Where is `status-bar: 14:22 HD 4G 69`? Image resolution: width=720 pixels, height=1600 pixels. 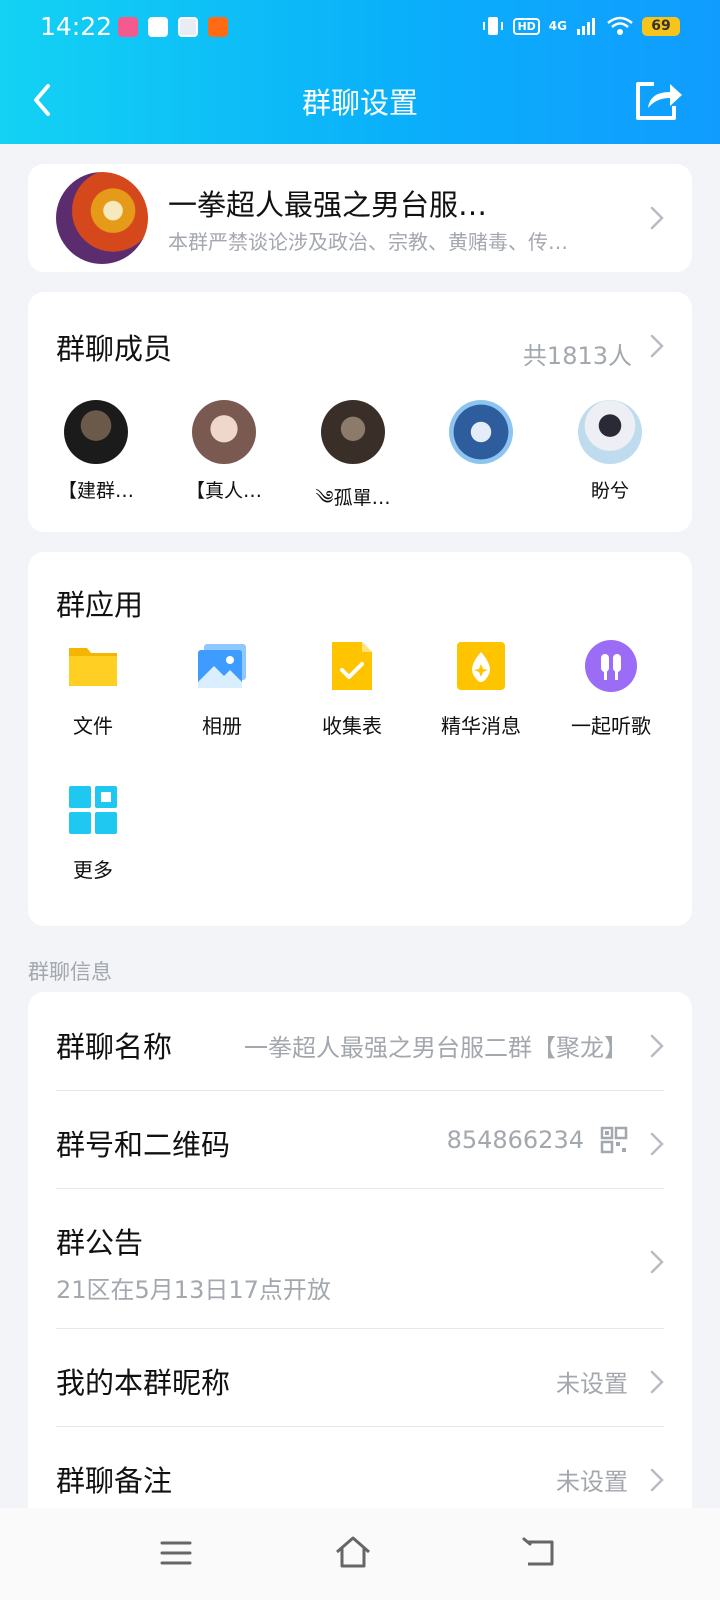
status-bar: 14:22 HD 4G 69 is located at coordinates (360, 28).